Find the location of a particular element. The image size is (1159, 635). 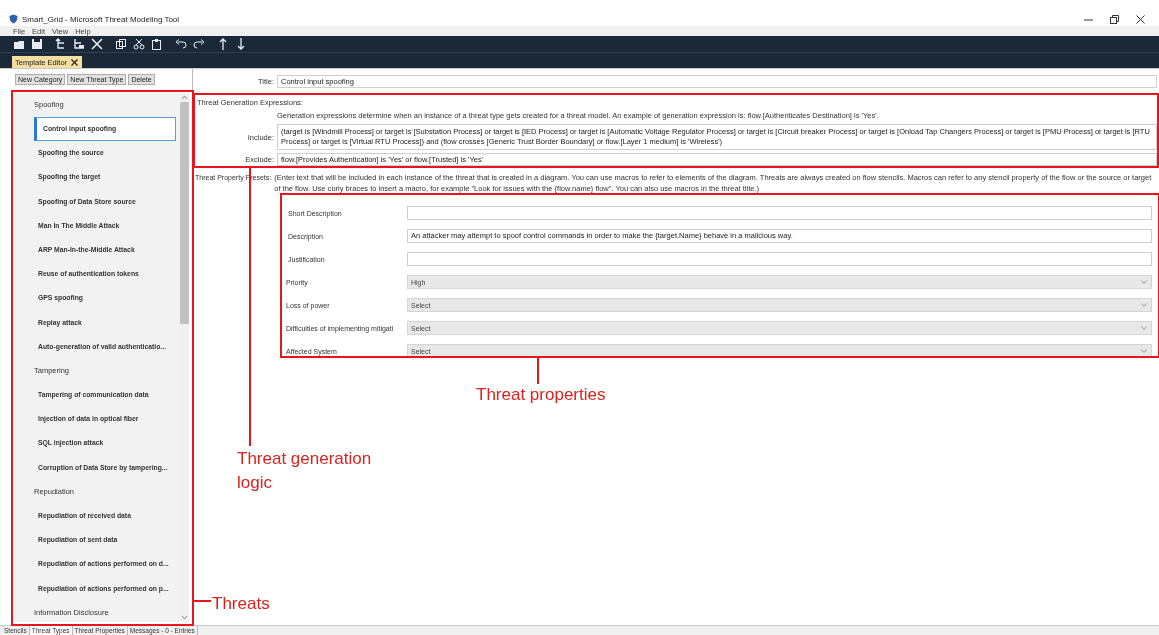

restore-icon is located at coordinates (1114, 19).